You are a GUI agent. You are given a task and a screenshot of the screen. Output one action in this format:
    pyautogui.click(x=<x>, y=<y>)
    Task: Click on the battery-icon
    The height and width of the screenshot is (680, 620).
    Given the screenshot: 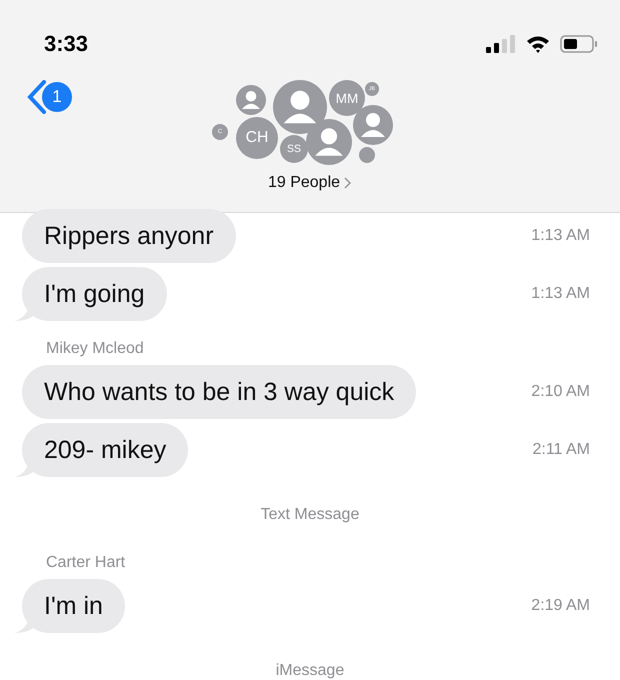 What is the action you would take?
    pyautogui.click(x=579, y=44)
    